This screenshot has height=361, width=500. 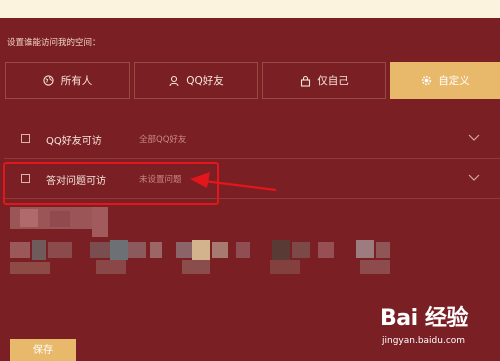 What do you see at coordinates (233, 182) in the screenshot?
I see `annotation-arrow` at bounding box center [233, 182].